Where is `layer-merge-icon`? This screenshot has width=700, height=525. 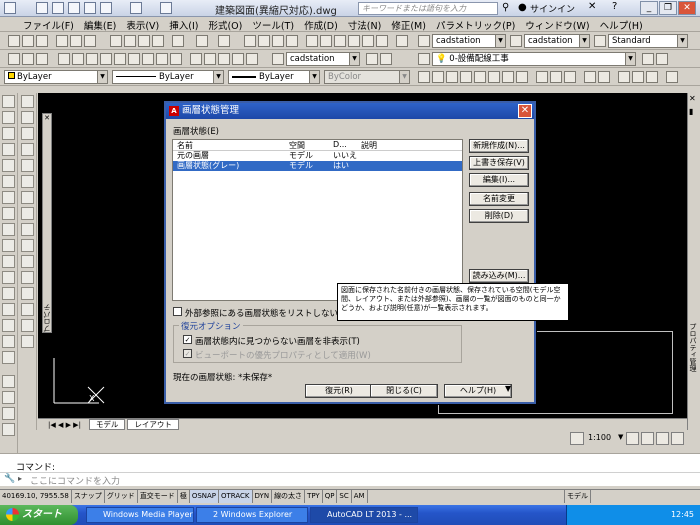 layer-merge-icon is located at coordinates (210, 59).